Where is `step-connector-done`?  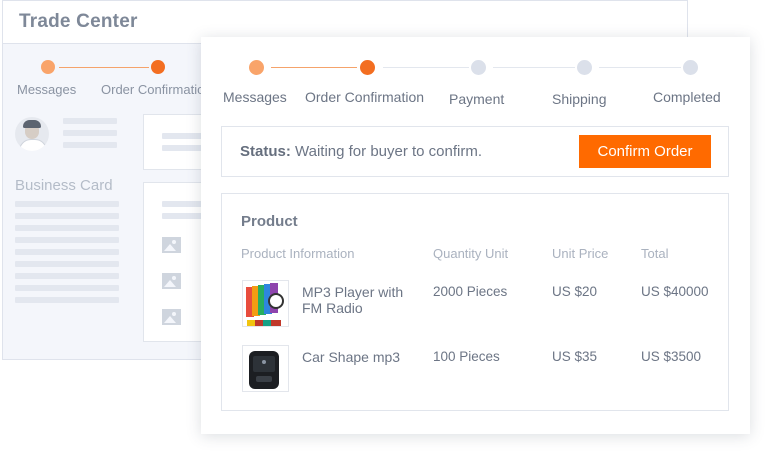
step-connector-done is located at coordinates (314, 67).